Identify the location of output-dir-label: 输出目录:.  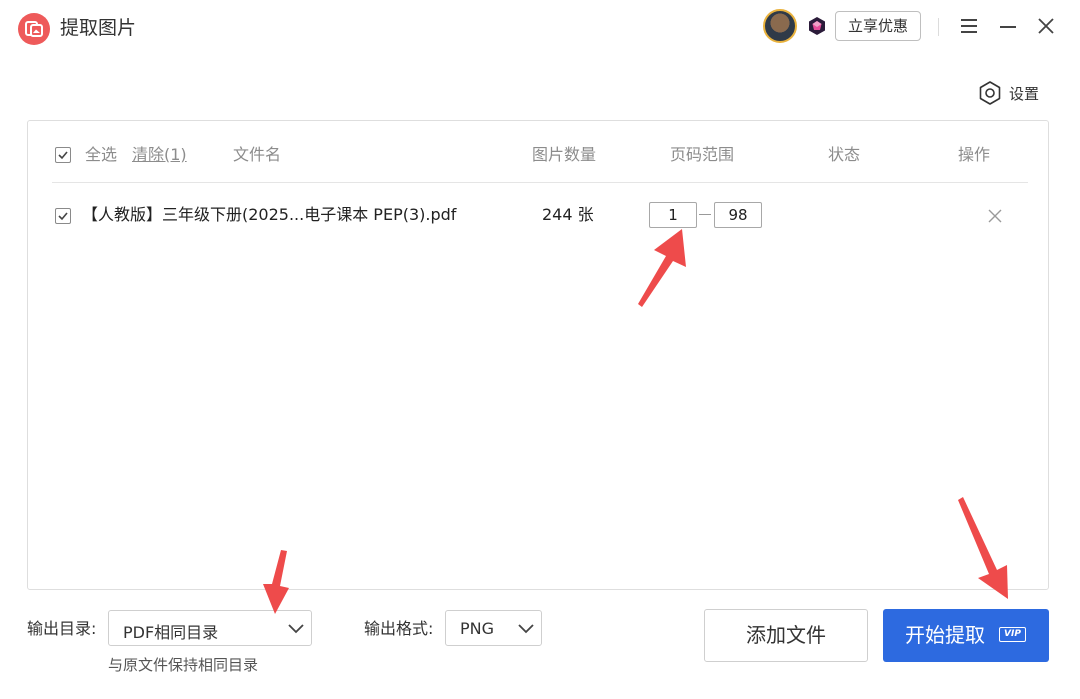
(62, 628).